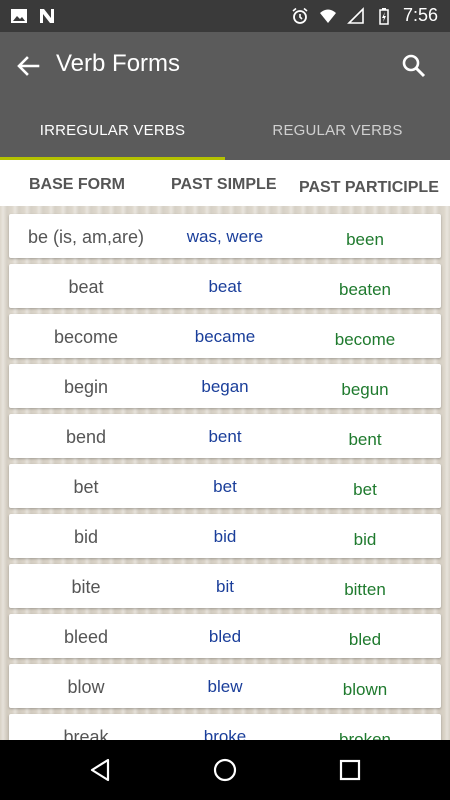  I want to click on image-icon, so click(19, 16).